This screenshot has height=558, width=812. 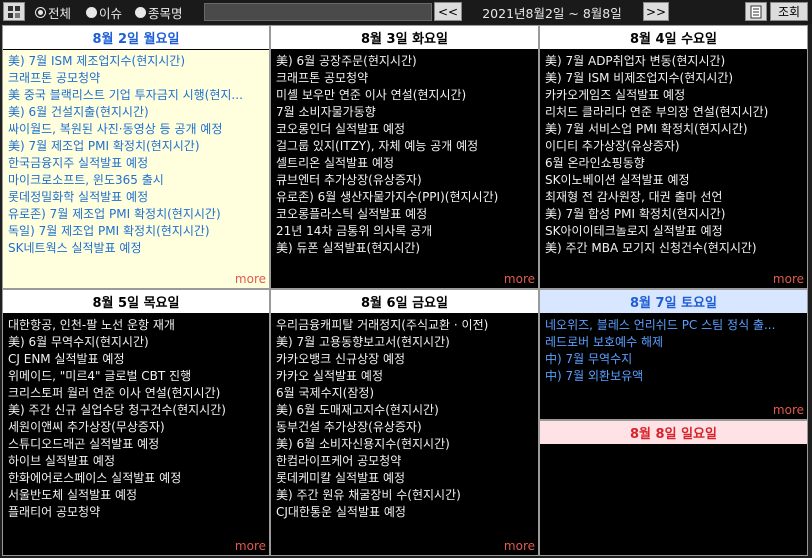 I want to click on list-item: 美) 6월 건설지출(현지시간), so click(x=136, y=112).